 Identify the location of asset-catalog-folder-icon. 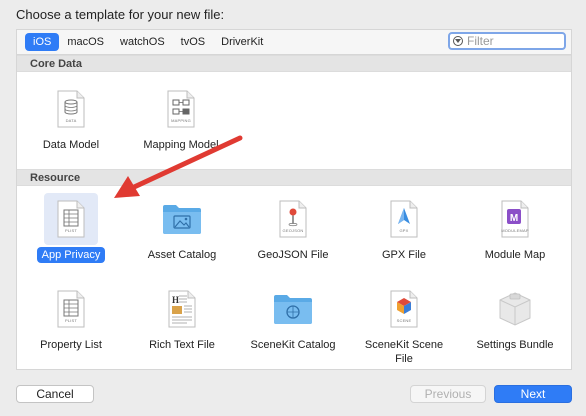
(182, 219).